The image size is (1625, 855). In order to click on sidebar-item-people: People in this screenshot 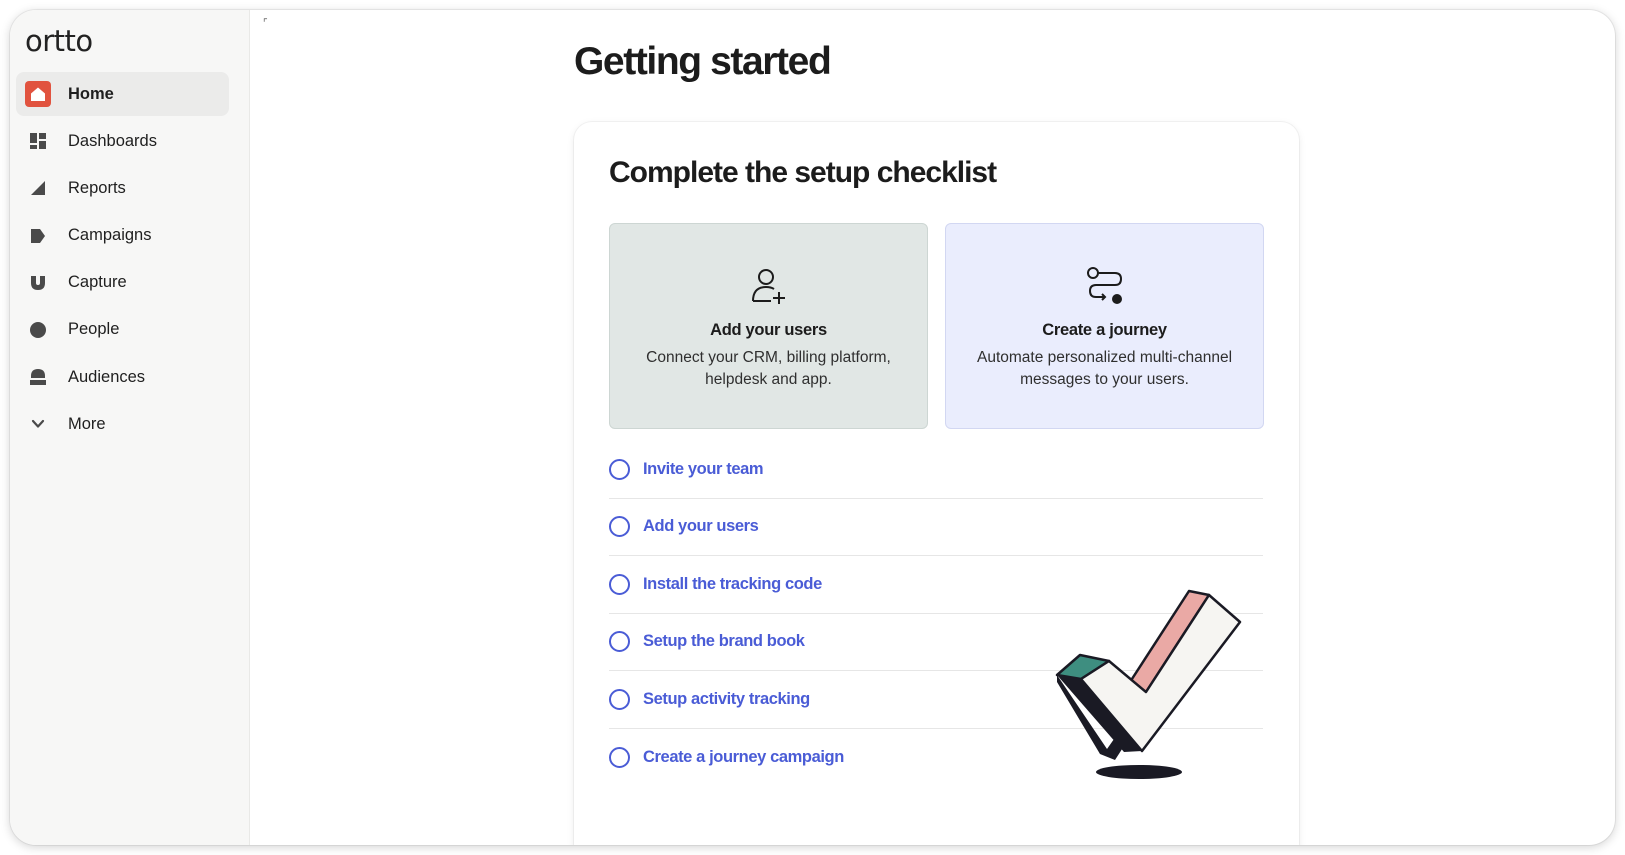, I will do `click(122, 330)`.